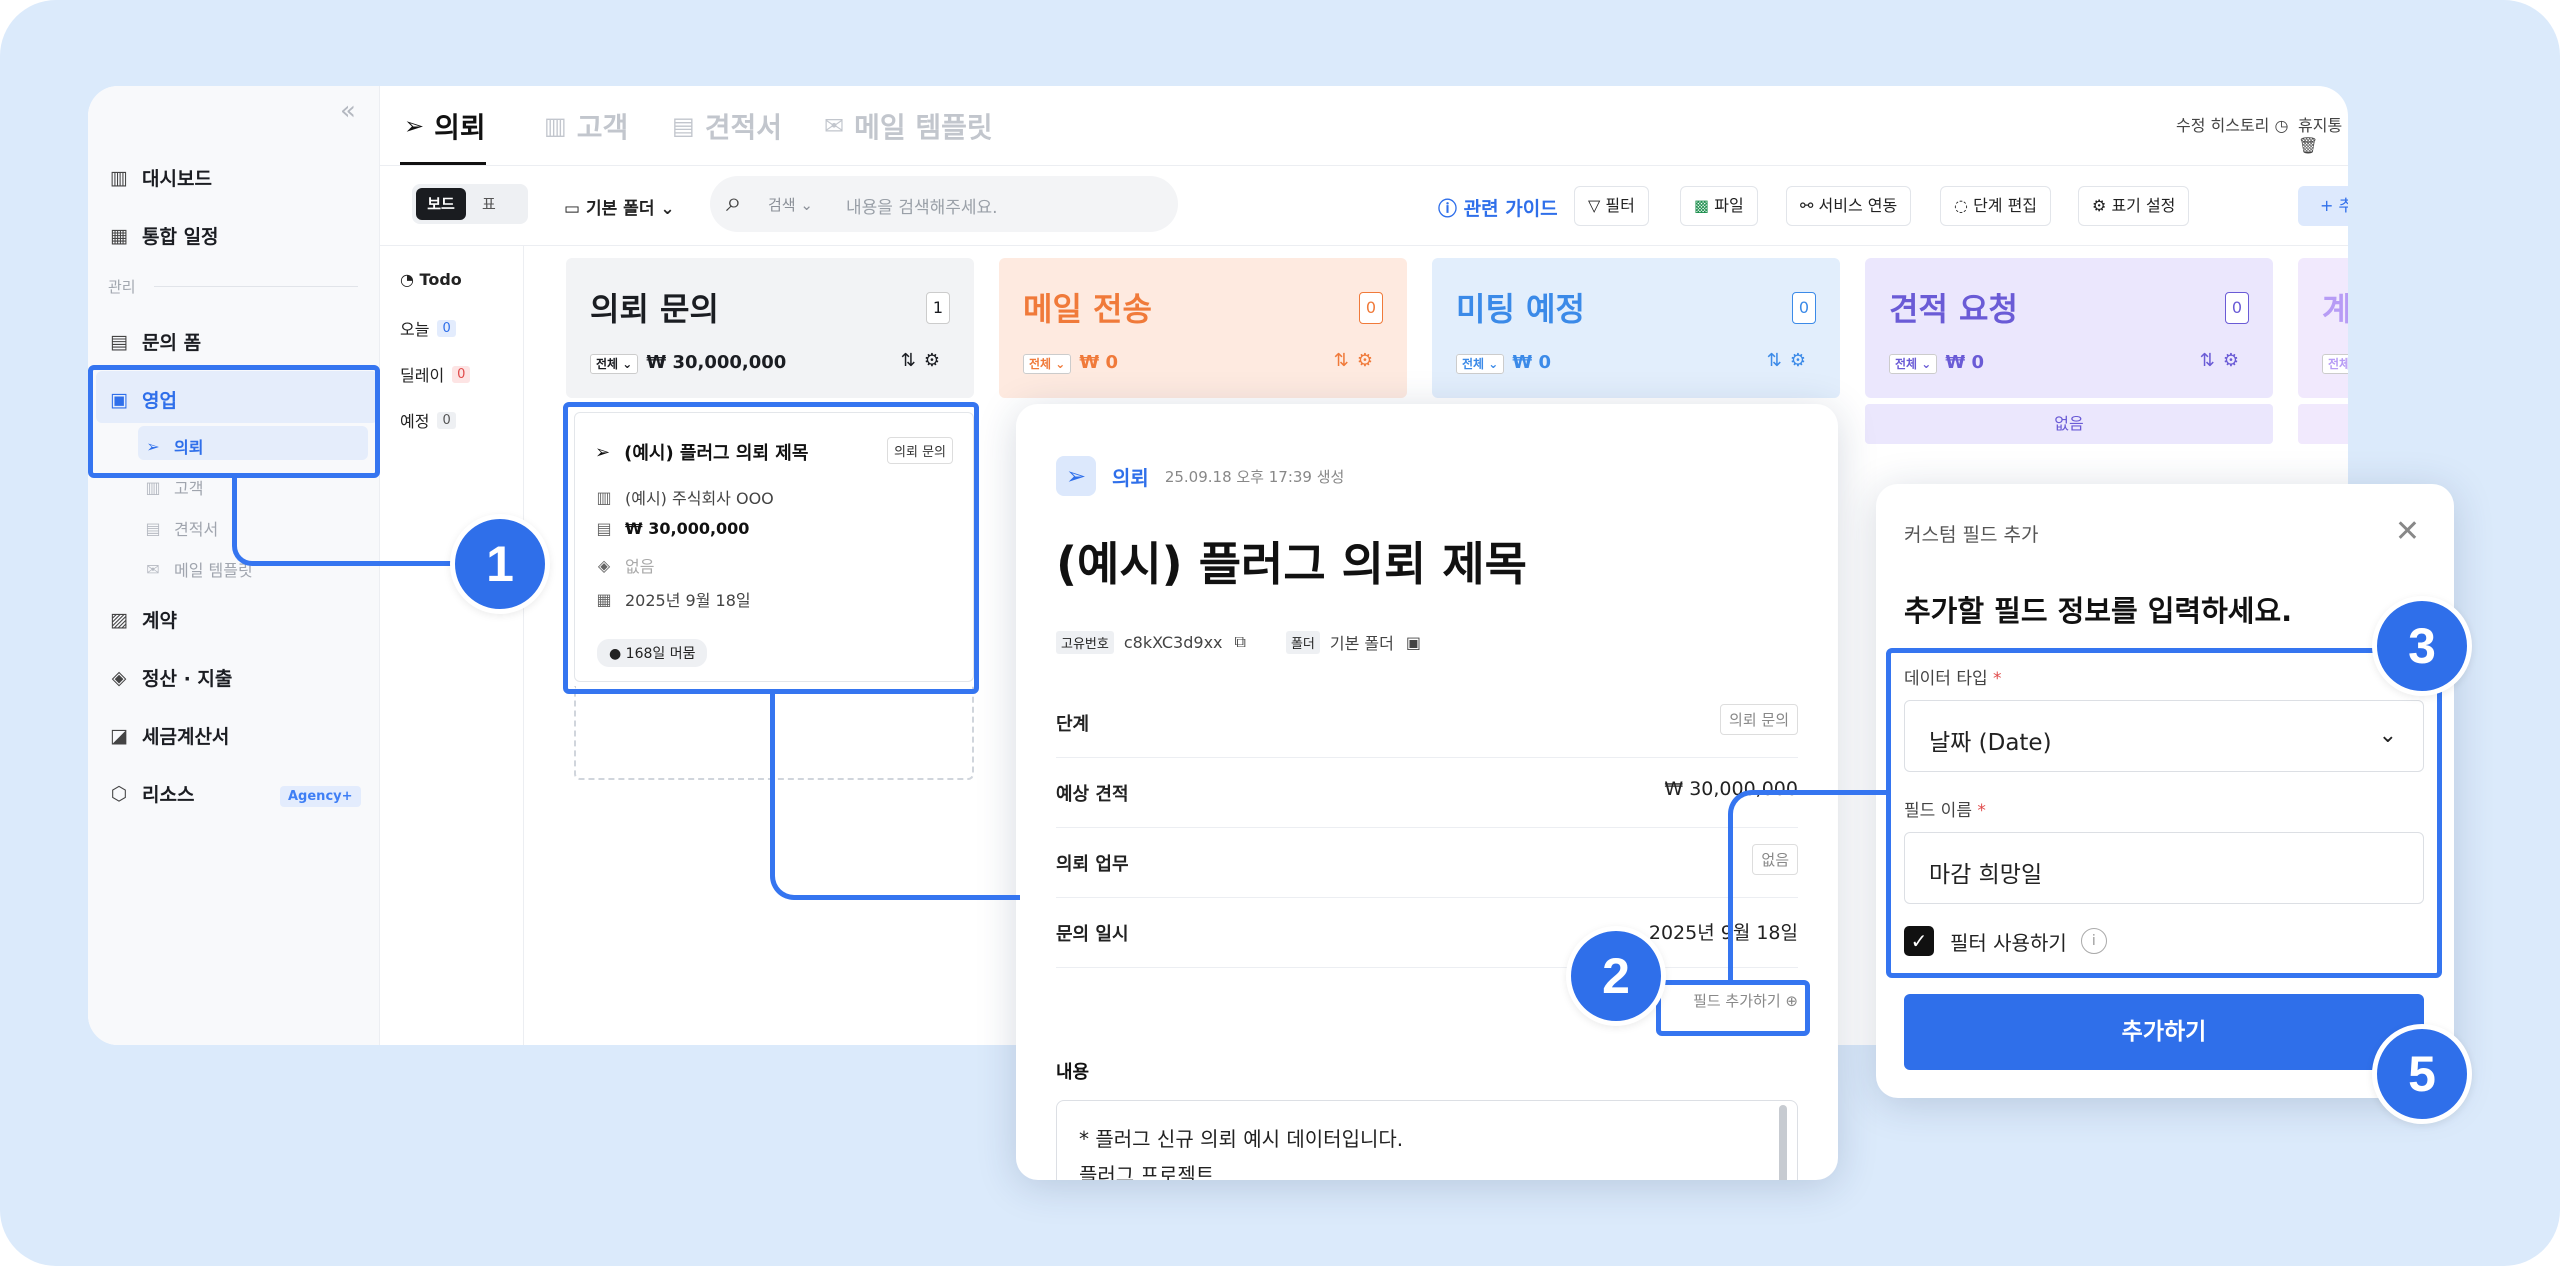 The width and height of the screenshot is (2560, 1266). Describe the element at coordinates (2323, 206) in the screenshot. I see `add-button: + 추가` at that location.